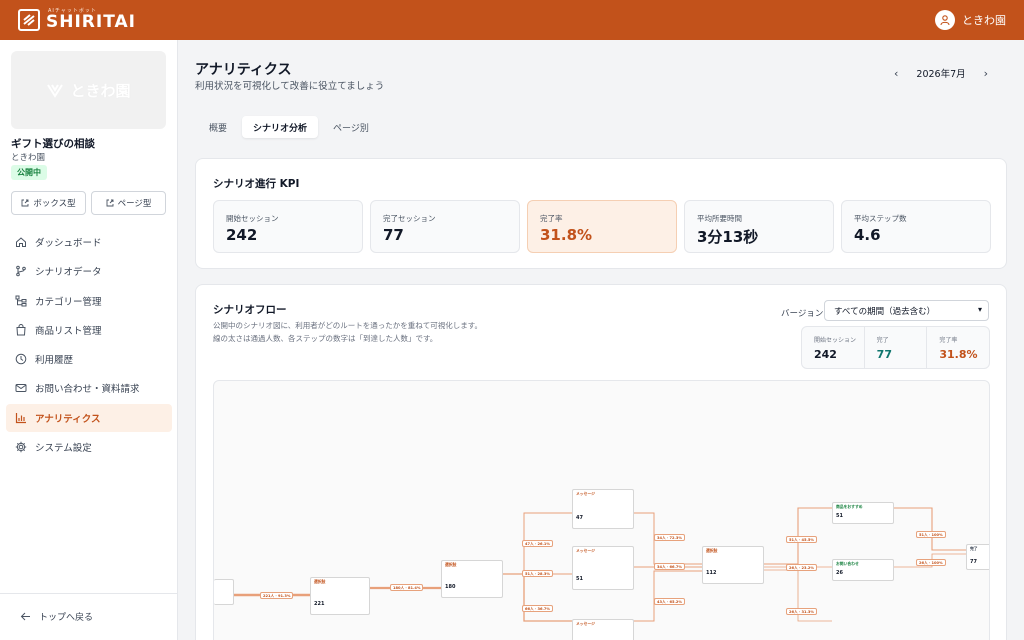  What do you see at coordinates (53, 144) in the screenshot?
I see `bot-title: ギフト選びの相談` at bounding box center [53, 144].